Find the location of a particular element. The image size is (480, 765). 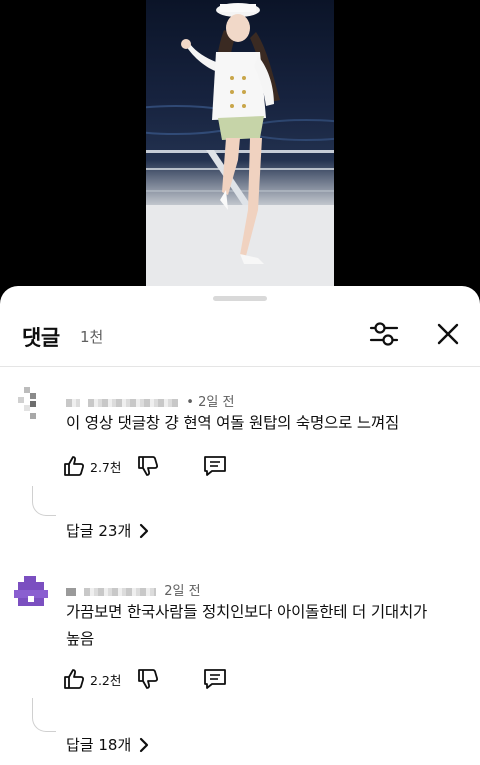

drag-handle is located at coordinates (240, 298).